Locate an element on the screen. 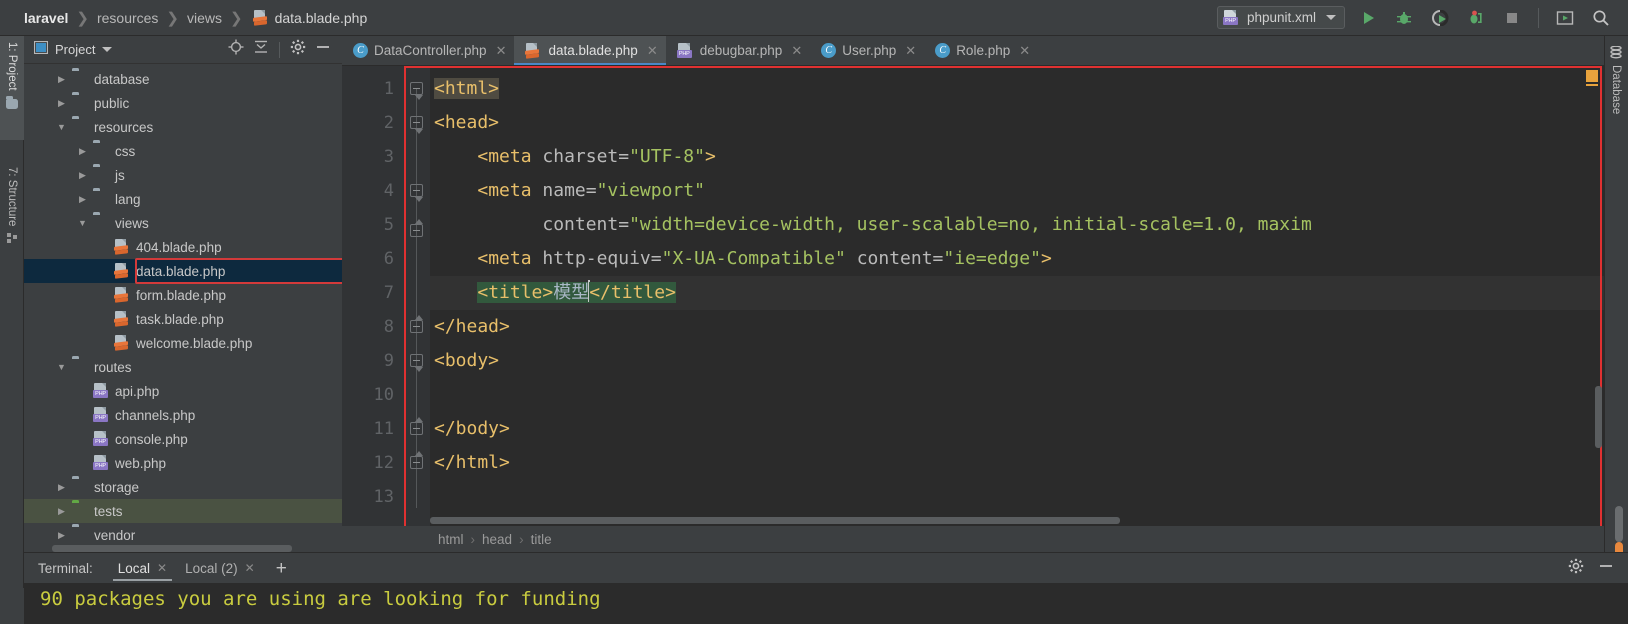 This screenshot has width=1628, height=624. code-folding-column is located at coordinates (417, 296).